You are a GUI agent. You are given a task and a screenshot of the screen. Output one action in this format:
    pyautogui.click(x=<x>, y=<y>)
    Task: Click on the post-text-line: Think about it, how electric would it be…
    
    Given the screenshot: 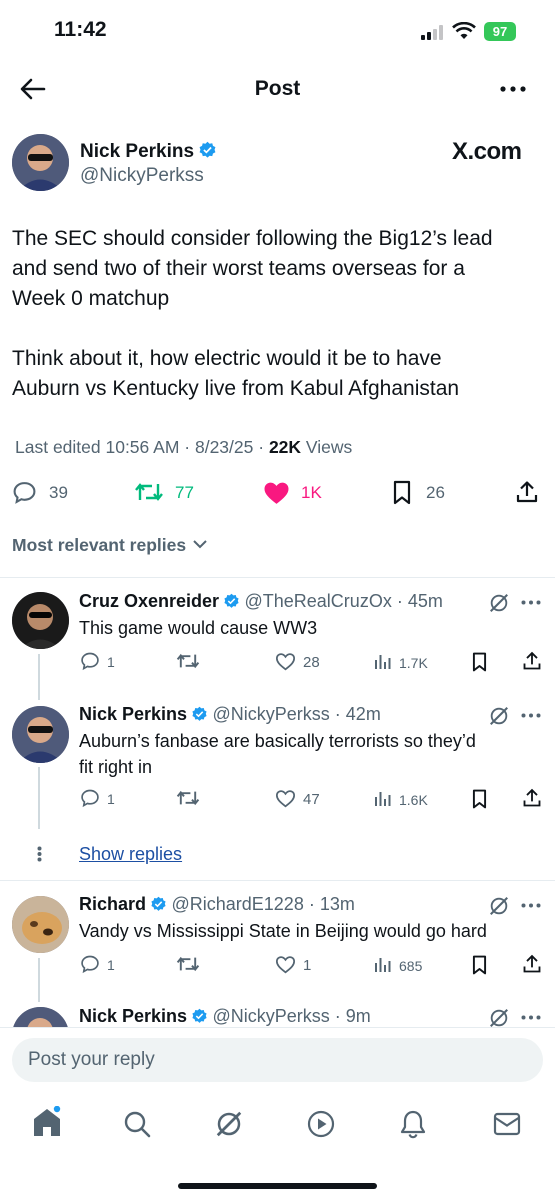 What is the action you would take?
    pyautogui.click(x=227, y=358)
    